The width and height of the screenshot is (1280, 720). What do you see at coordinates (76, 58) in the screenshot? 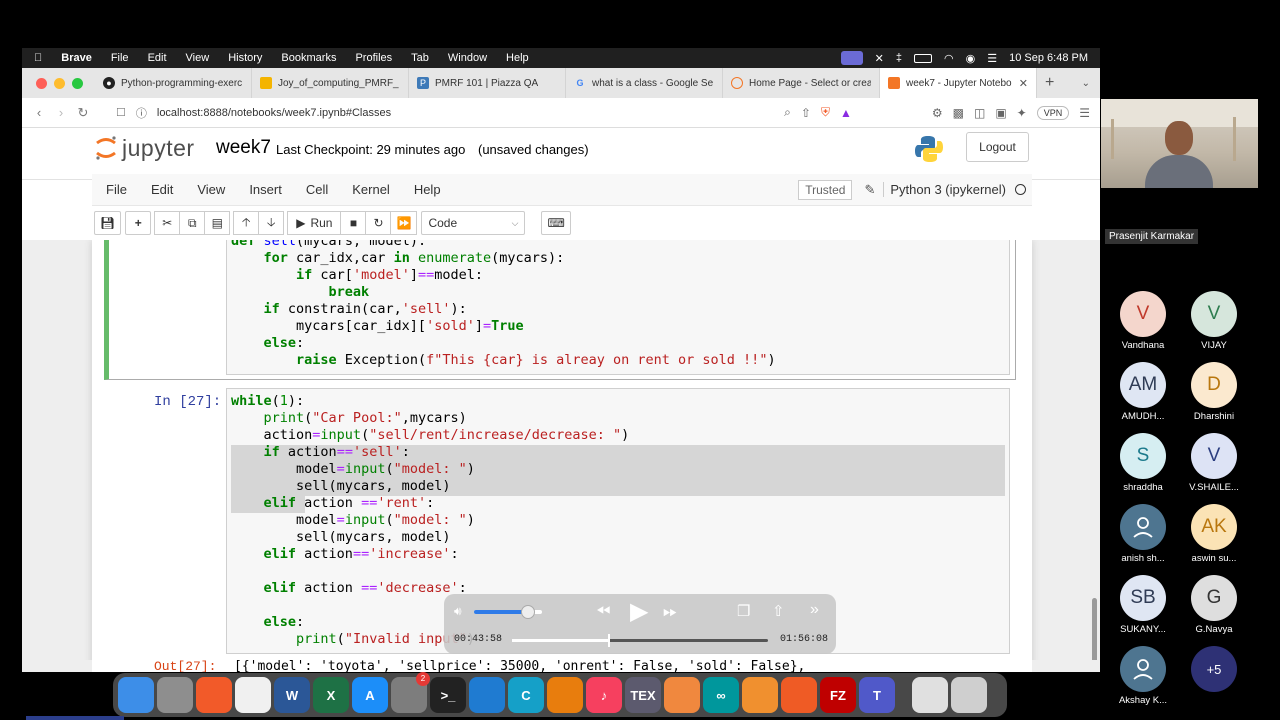
I see `menubar-app-name: Brave` at bounding box center [76, 58].